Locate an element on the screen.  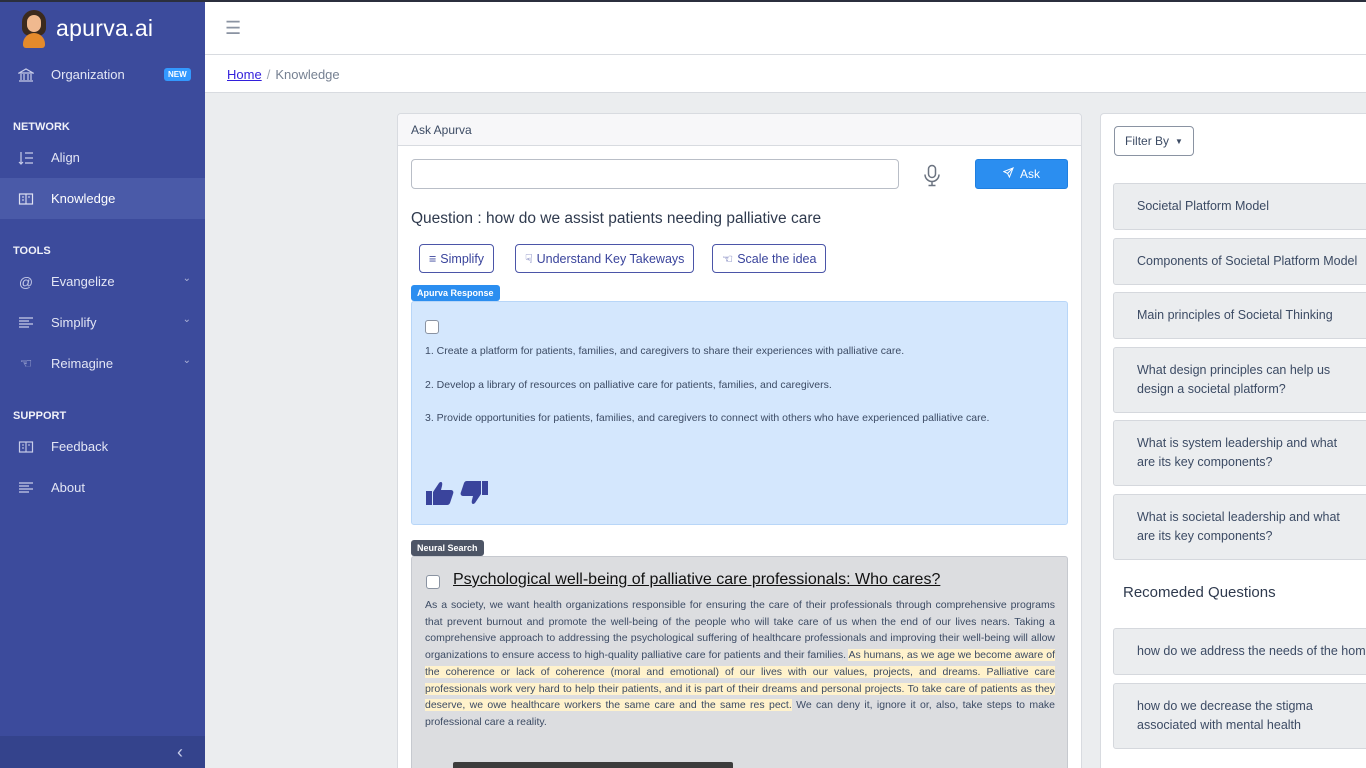
header: ☰ Home / Knowledge is located at coordinates (785, 46).